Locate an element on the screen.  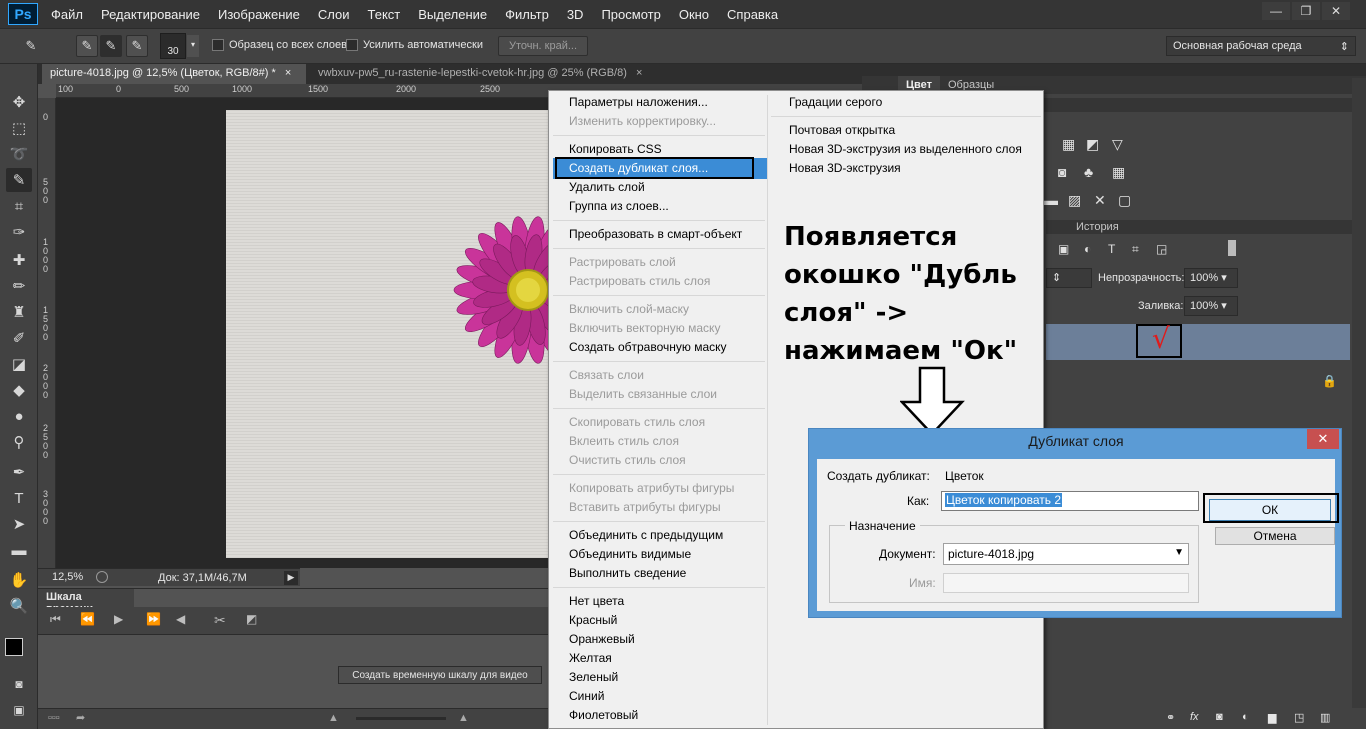
marquee-tool-icon: ⬚ is located at coordinates (19, 128).